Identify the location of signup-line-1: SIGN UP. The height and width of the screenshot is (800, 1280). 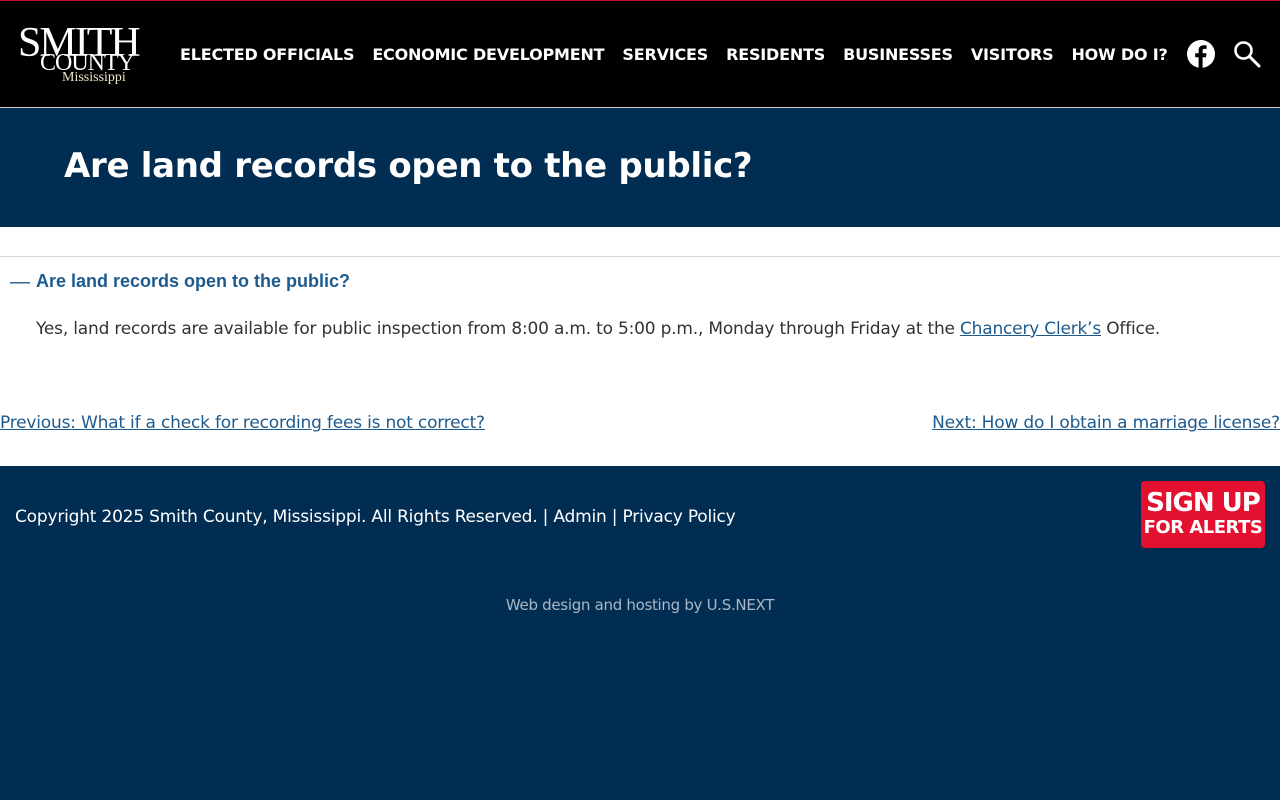
(1203, 503).